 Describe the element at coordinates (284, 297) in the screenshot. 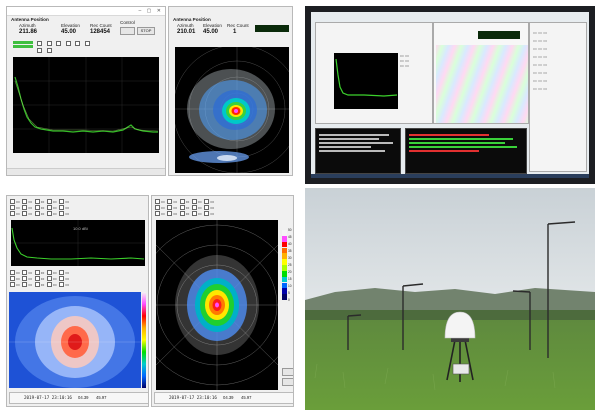

I see `colorbar-swatch` at that location.